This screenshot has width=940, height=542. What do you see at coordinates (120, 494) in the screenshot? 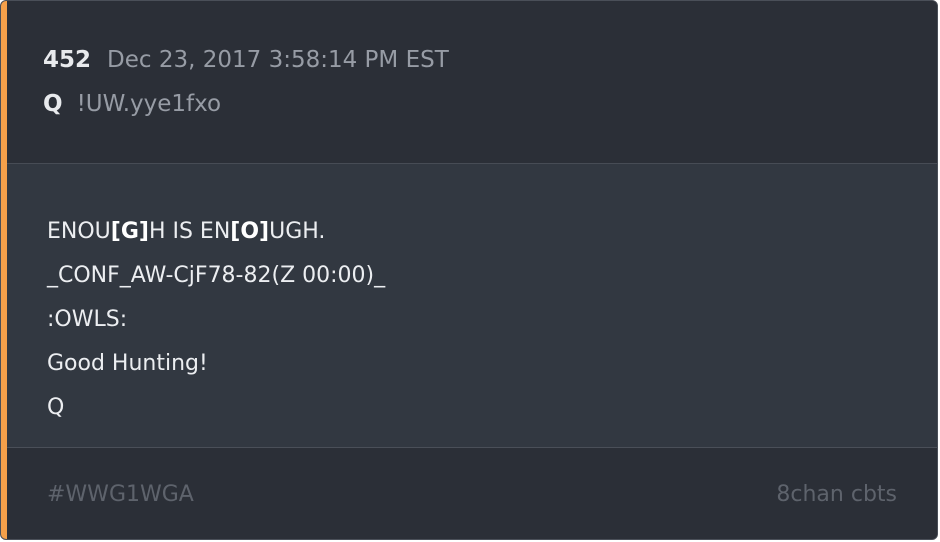
I see `hashtag: #WWG1WGA` at bounding box center [120, 494].